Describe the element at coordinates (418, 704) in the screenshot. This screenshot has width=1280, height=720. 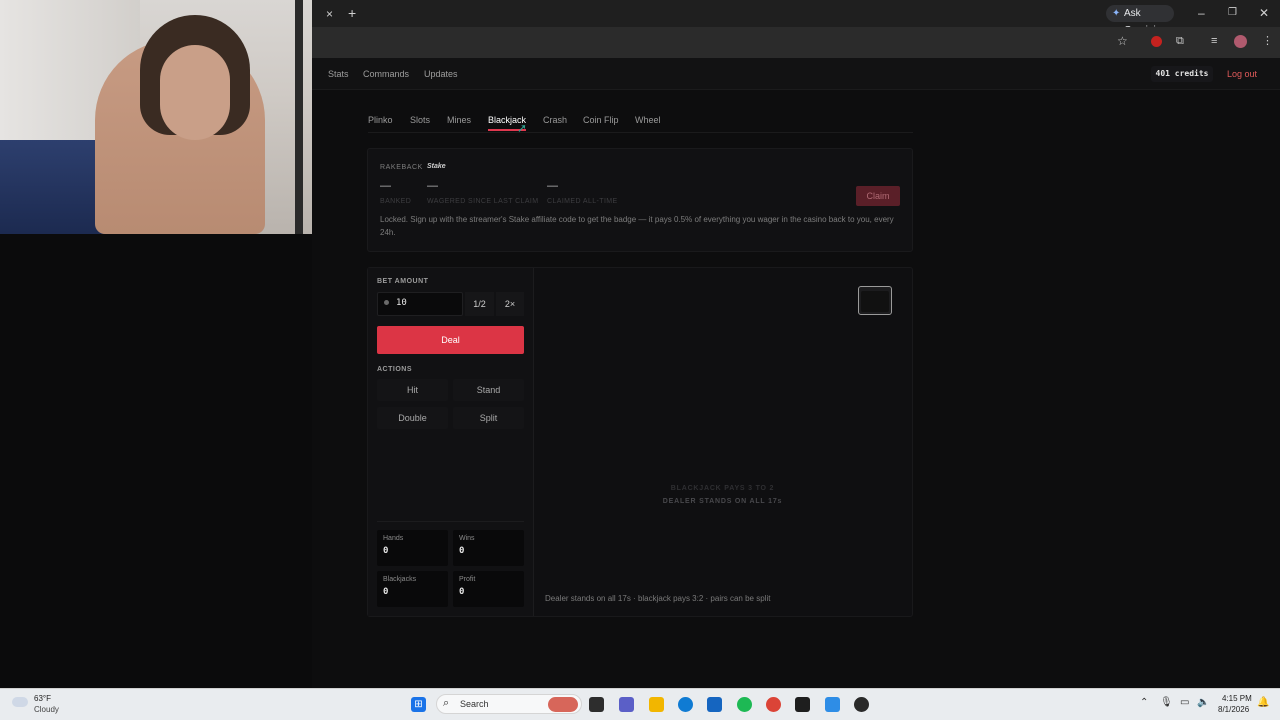
I see `windows-start-icon: ⊞` at that location.